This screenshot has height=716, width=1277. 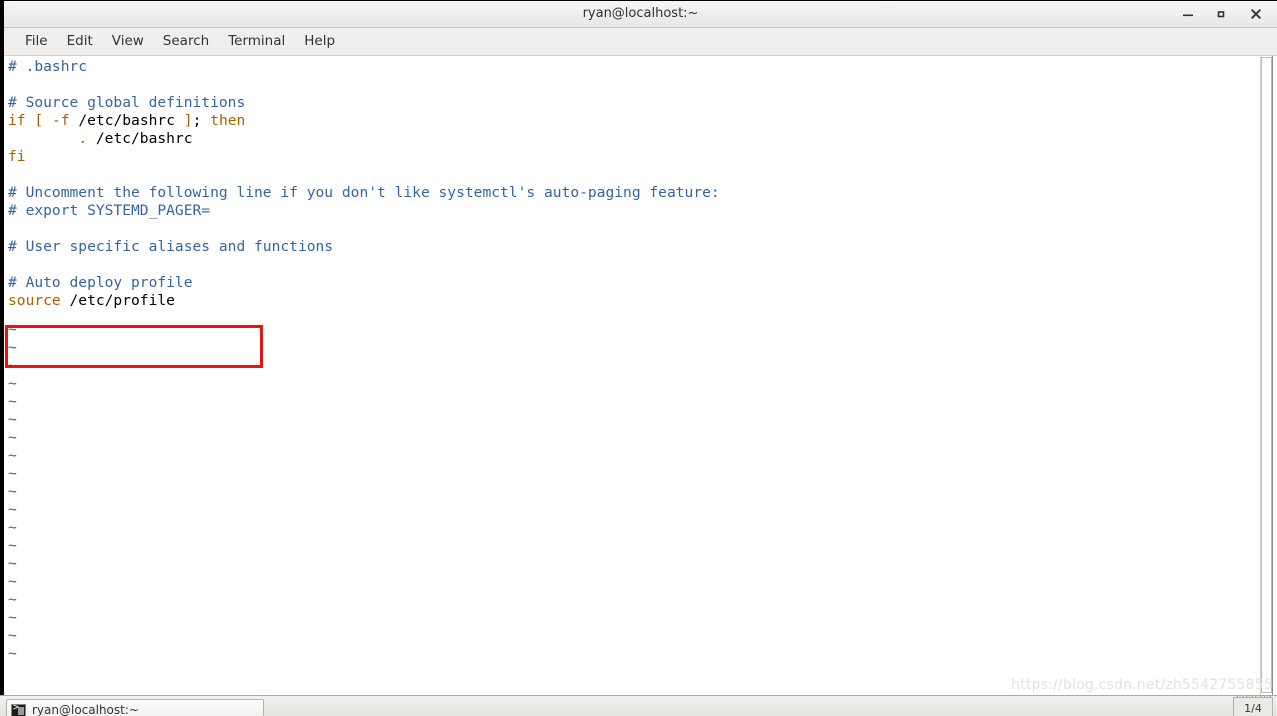 What do you see at coordinates (188, 120) in the screenshot?
I see `code-span-kw: ]` at bounding box center [188, 120].